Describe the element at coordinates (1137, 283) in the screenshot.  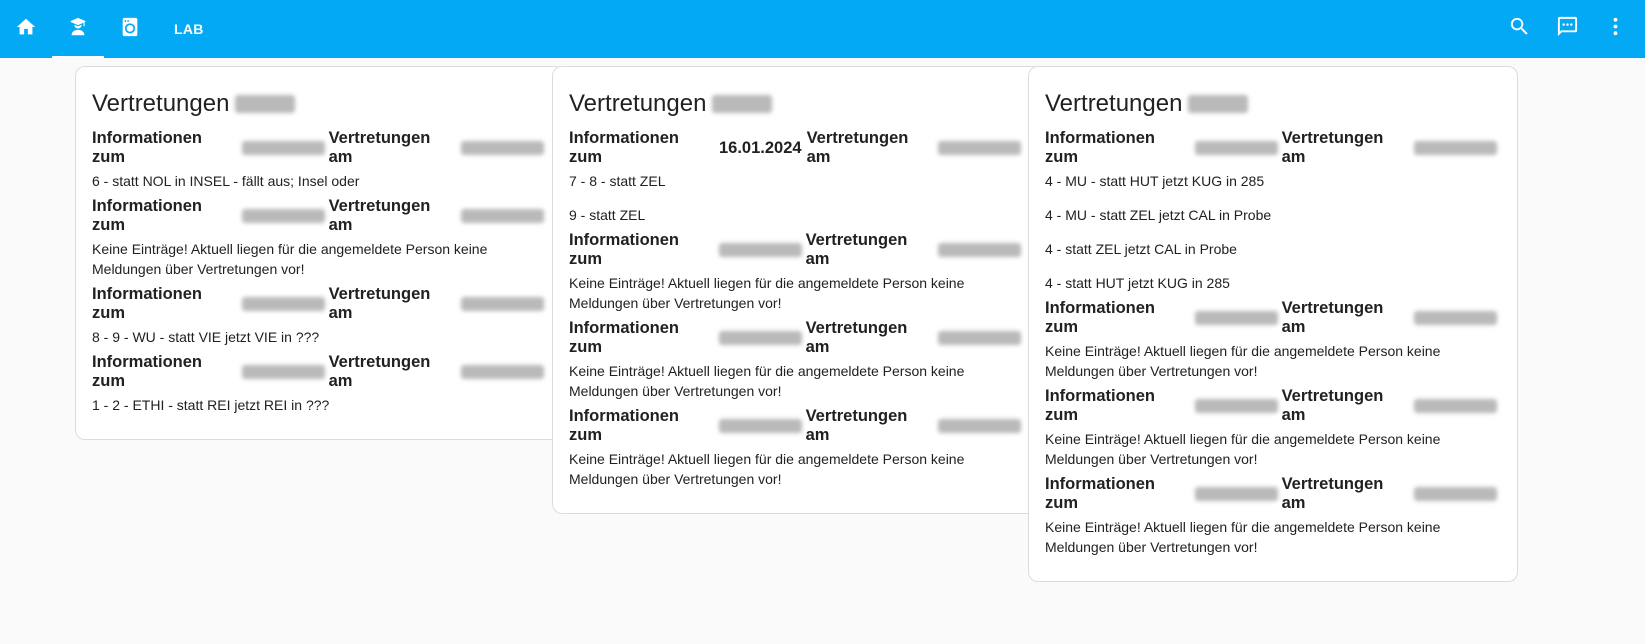
I see `substitution-entry: 4 - statt HUT jetzt KUG in 285` at that location.